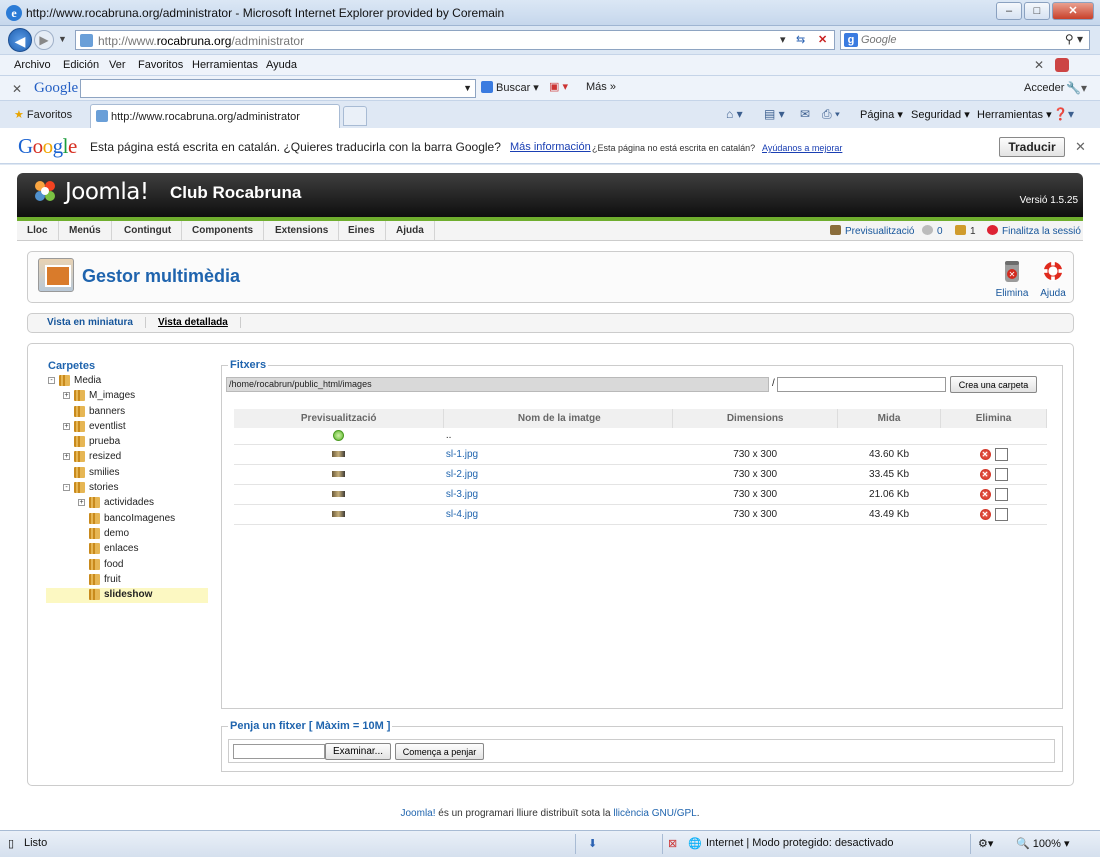  Describe the element at coordinates (90, 322) in the screenshot. I see `tab-thumbnail-view: Vista en miniatura` at that location.